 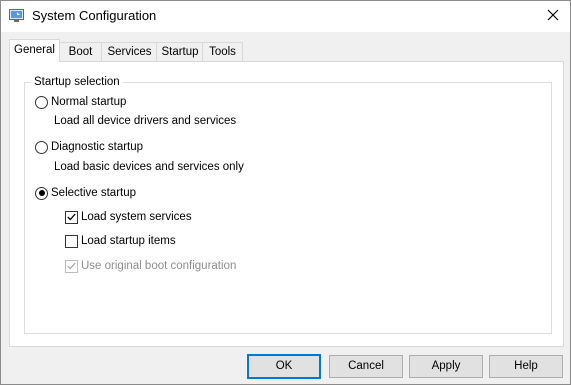 What do you see at coordinates (128, 241) in the screenshot?
I see `load-startup-items-label: Load startup items` at bounding box center [128, 241].